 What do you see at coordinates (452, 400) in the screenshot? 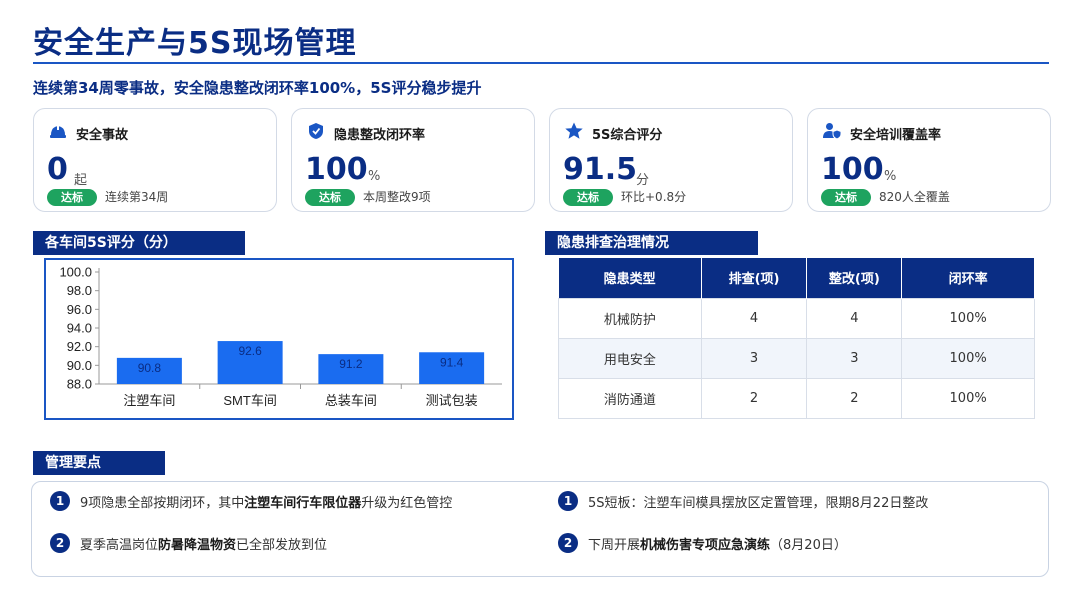
I see `x-tick-label: 测试包装` at bounding box center [452, 400].